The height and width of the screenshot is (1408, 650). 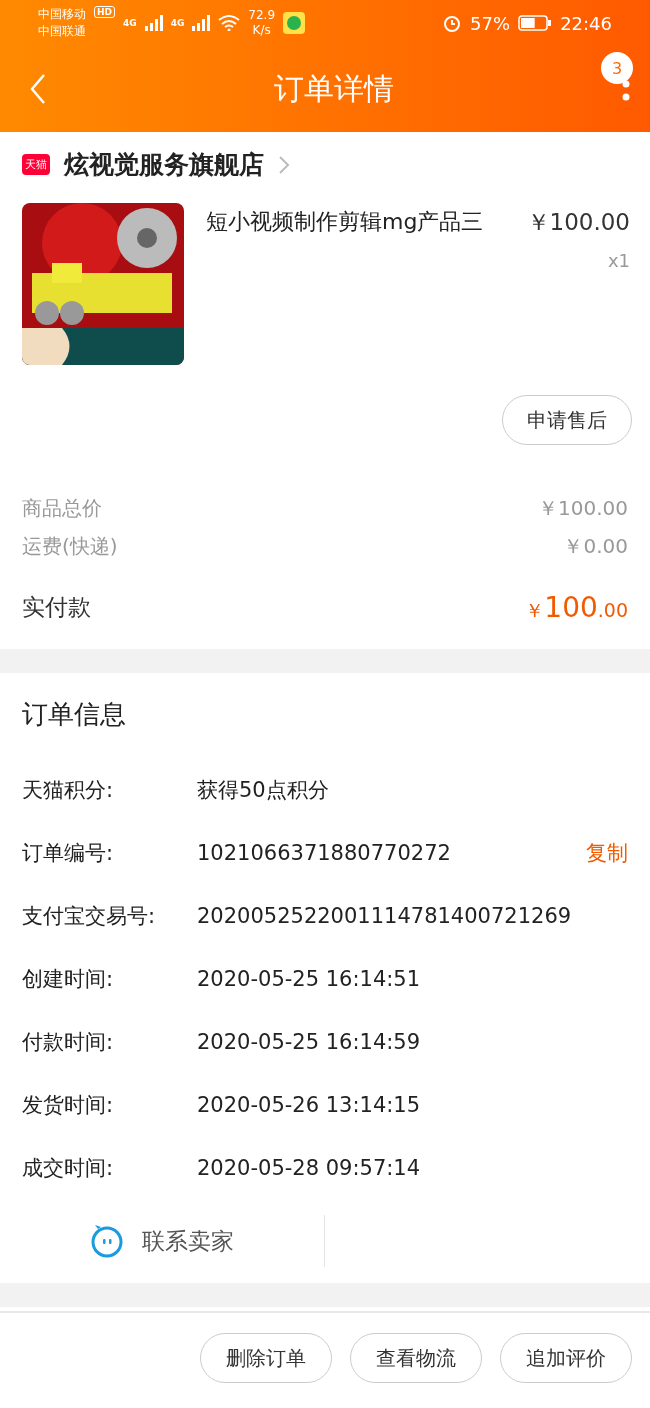 I want to click on chat-face-icon, so click(x=107, y=1241).